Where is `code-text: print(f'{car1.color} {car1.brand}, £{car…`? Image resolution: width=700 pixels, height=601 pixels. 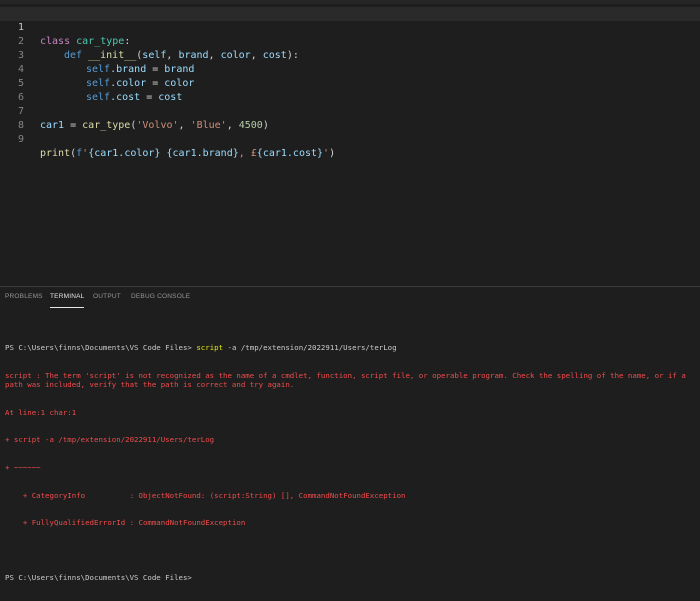 code-text: print(f'{car1.color} {car1.brand}, £{car… is located at coordinates (187, 154).